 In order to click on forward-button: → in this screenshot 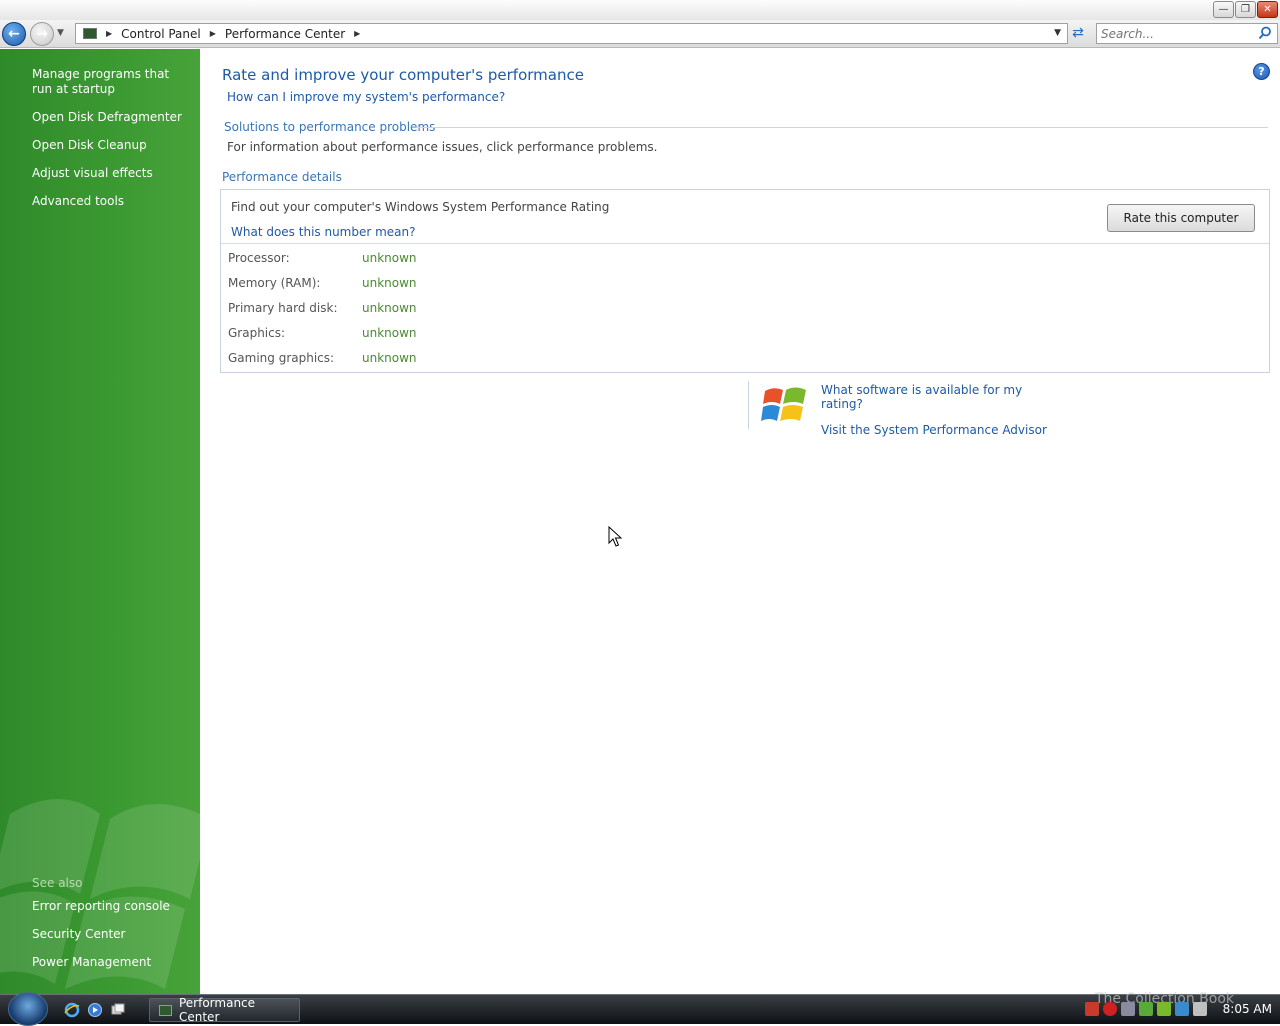, I will do `click(42, 34)`.